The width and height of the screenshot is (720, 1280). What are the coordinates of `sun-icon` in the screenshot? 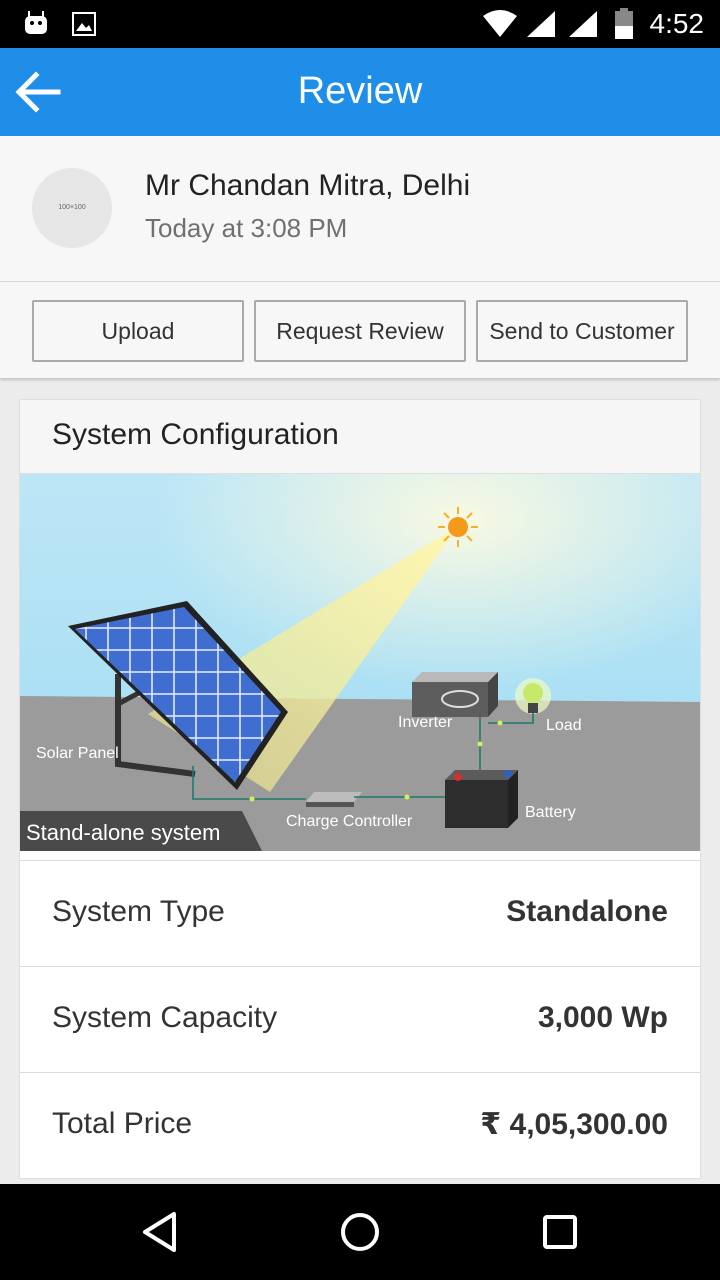 It's located at (458, 527).